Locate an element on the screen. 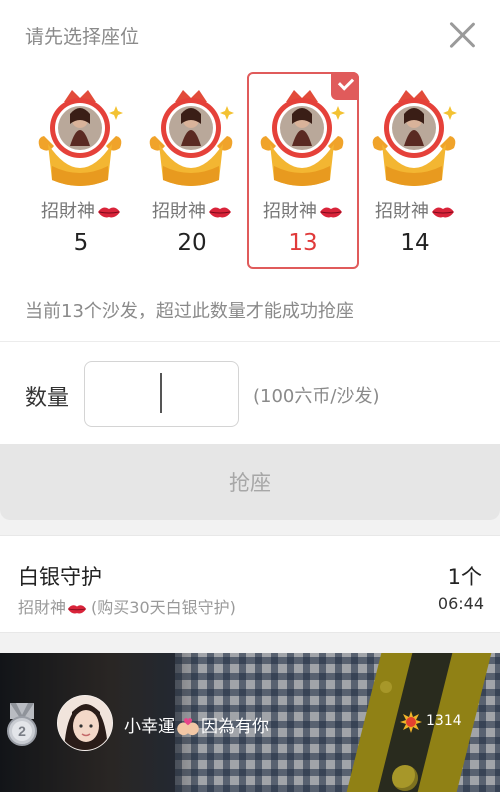 This screenshot has height=792, width=500. silver-guard-row: 白银守护 招財神 (购买30天白银守护) 1个 06:44 is located at coordinates (250, 584).